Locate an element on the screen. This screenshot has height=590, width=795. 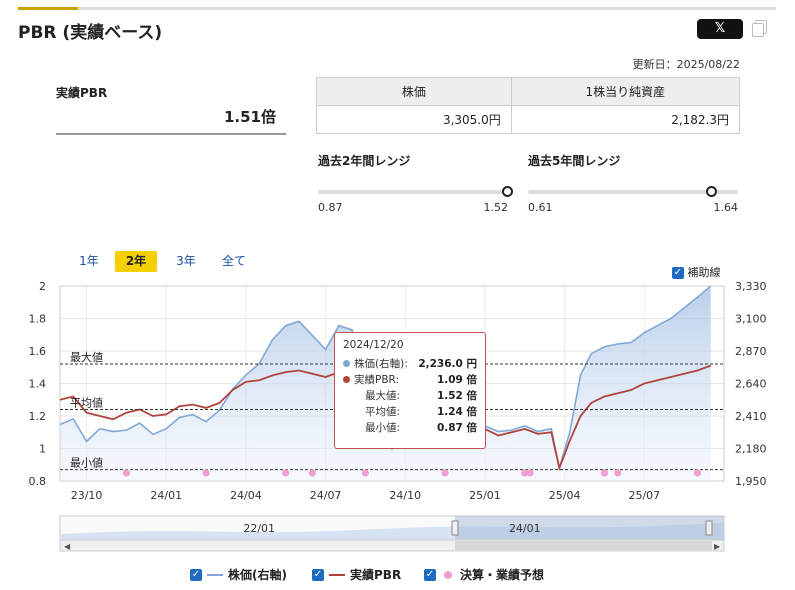
range-5y-title: 過去5年間レンジ is located at coordinates (574, 161).